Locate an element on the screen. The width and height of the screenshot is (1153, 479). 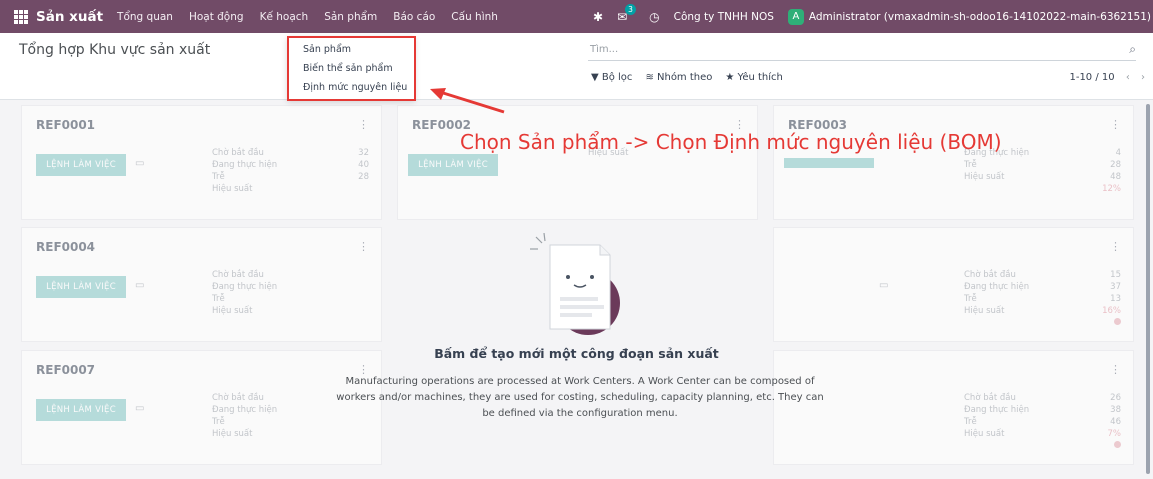
avatar: A is located at coordinates (795, 16).